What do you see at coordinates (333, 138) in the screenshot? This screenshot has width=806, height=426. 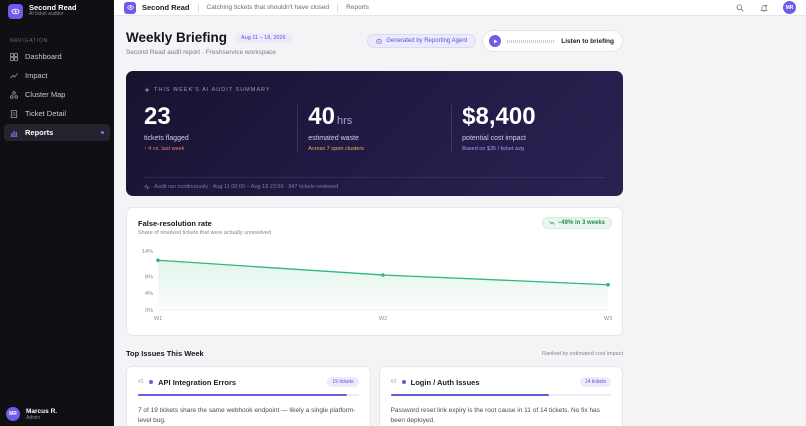 I see `stat-label: estimated waste` at bounding box center [333, 138].